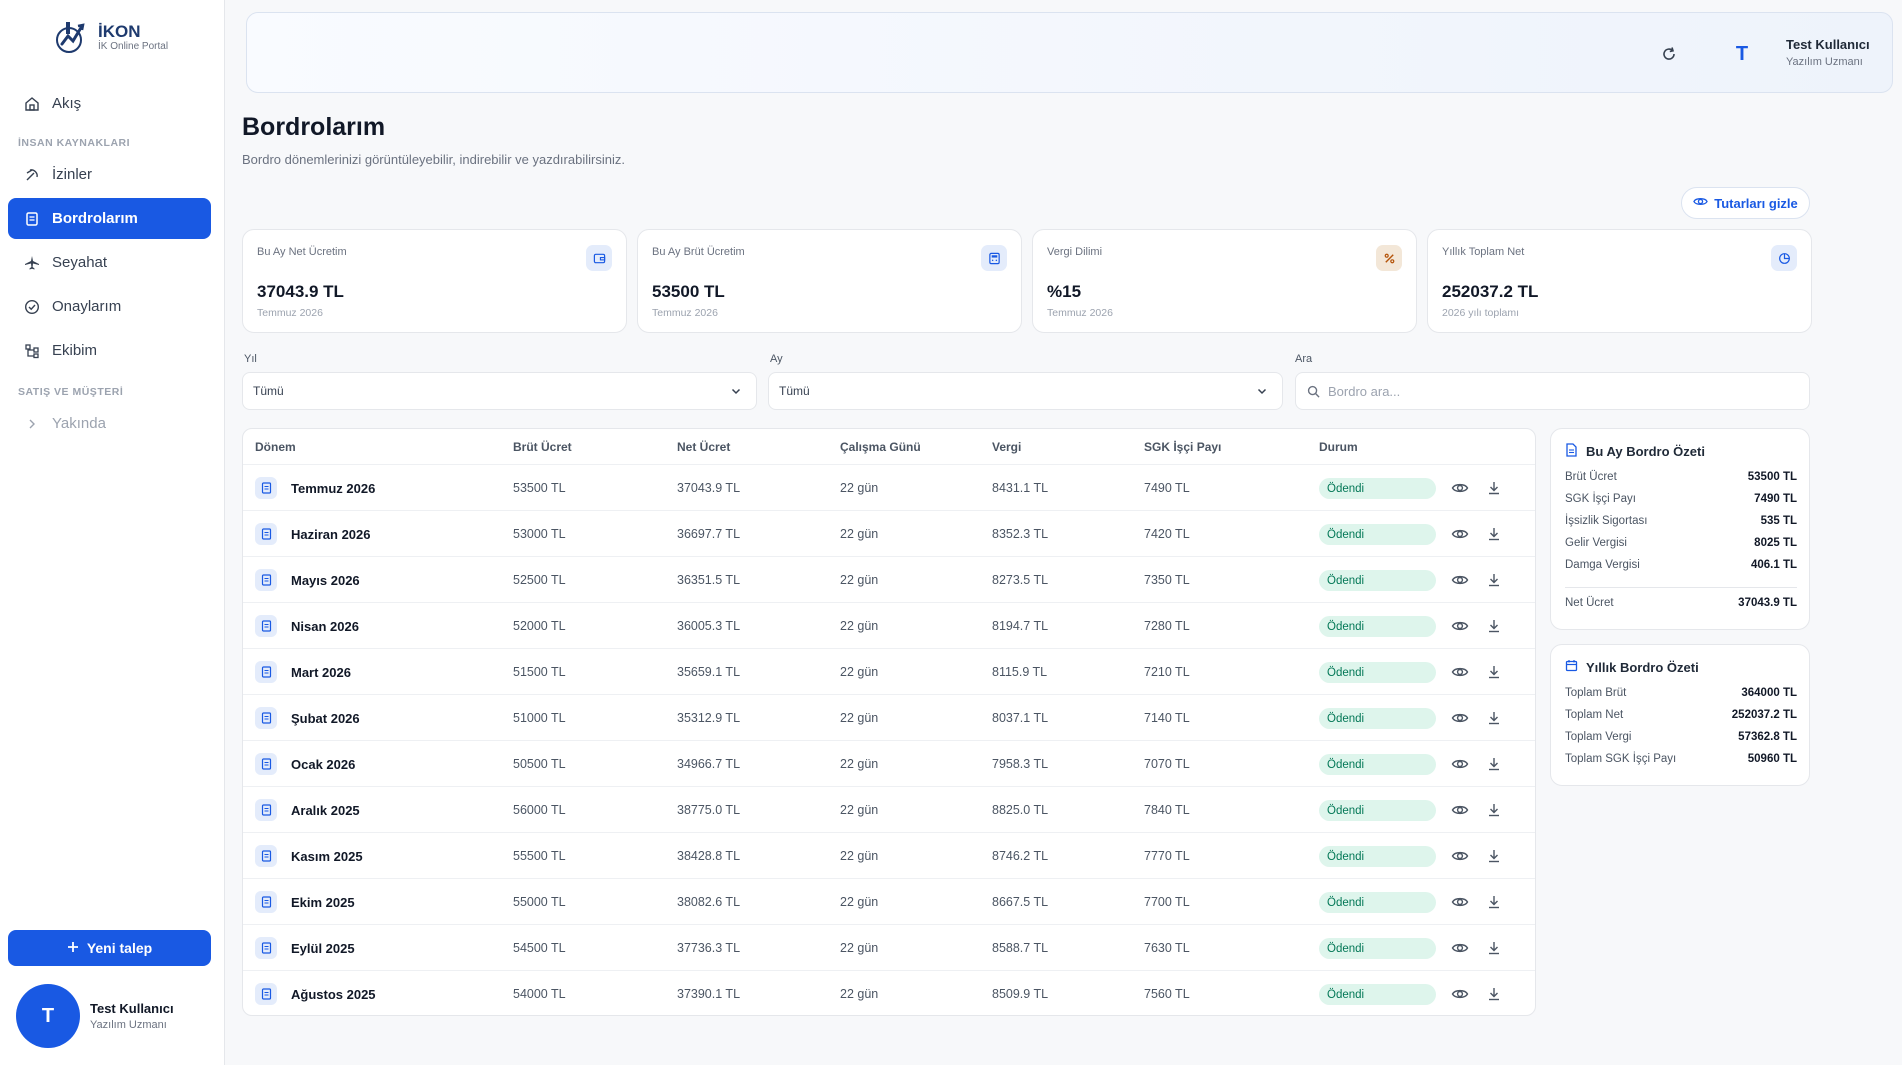 The height and width of the screenshot is (1065, 1902). What do you see at coordinates (72, 174) in the screenshot?
I see `sidebar-item-label: İzinler` at bounding box center [72, 174].